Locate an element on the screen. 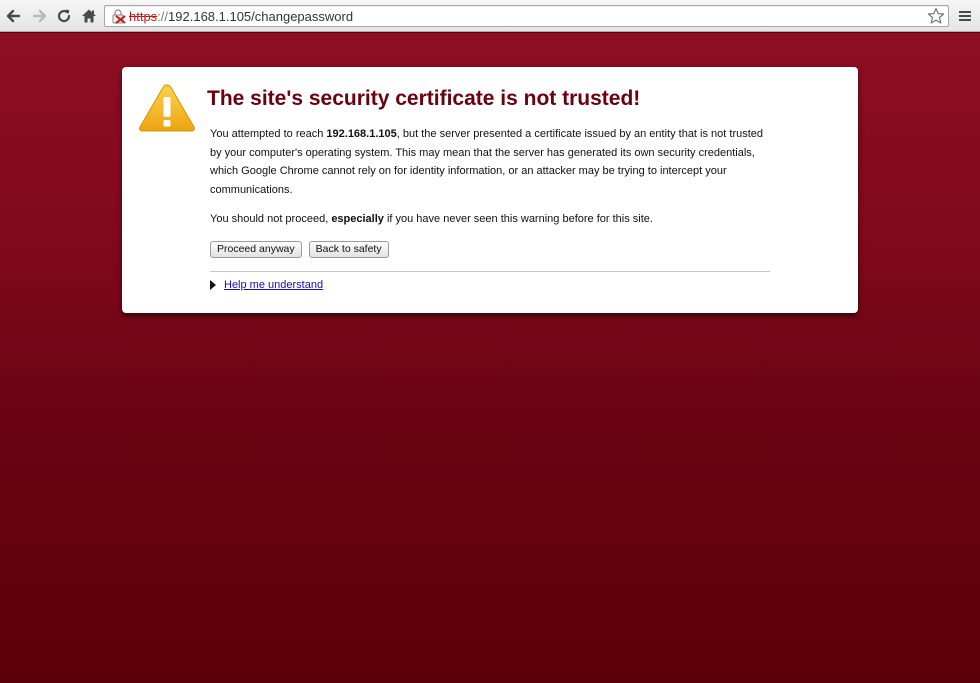 This screenshot has width=980, height=683. url-scheme: https is located at coordinates (143, 16).